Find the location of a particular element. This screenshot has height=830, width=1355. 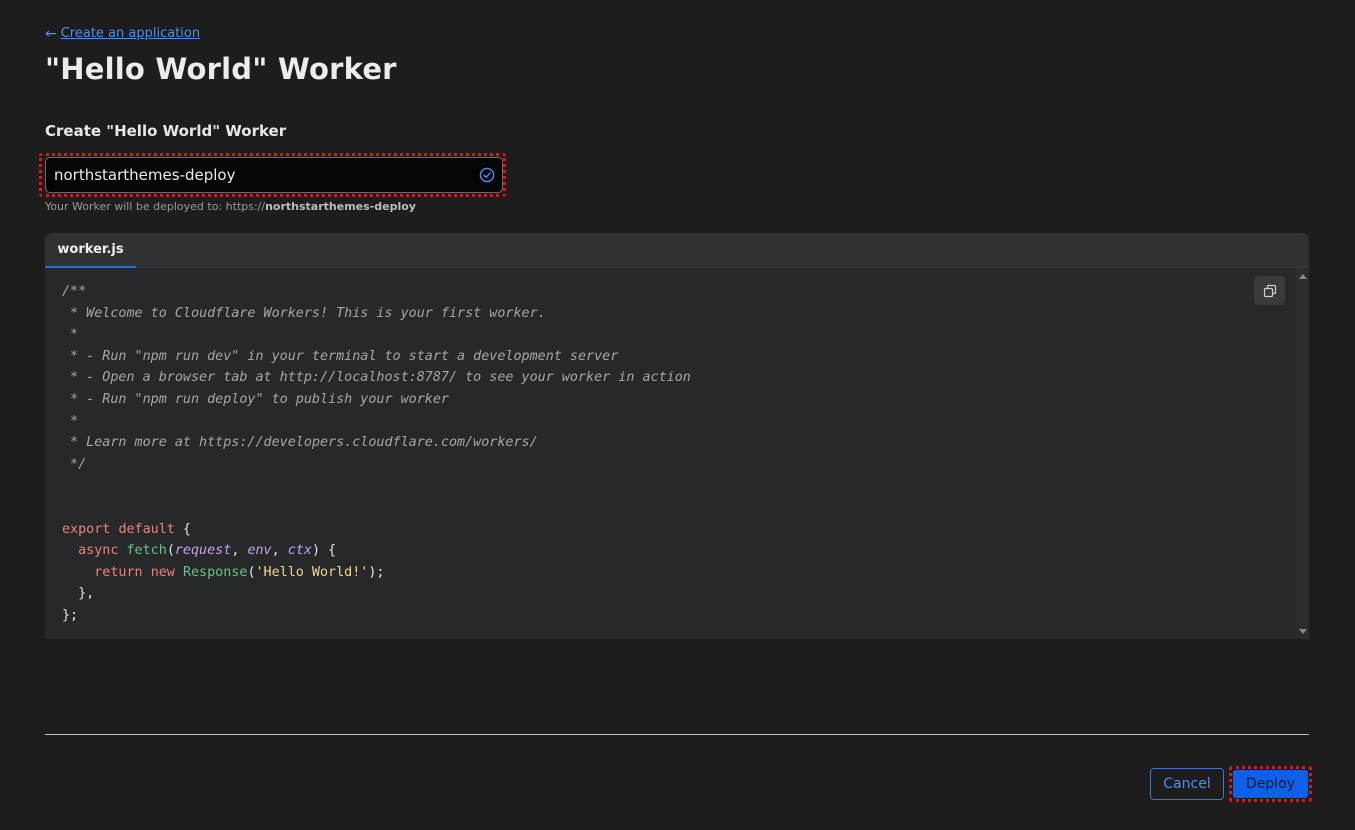

code-token: }, is located at coordinates (78, 594).